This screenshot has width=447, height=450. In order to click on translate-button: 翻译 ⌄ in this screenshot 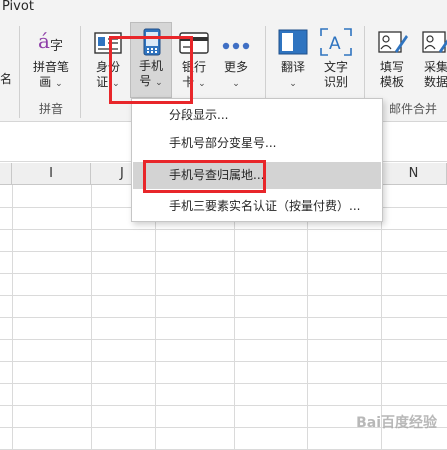, I will do `click(293, 60)`.